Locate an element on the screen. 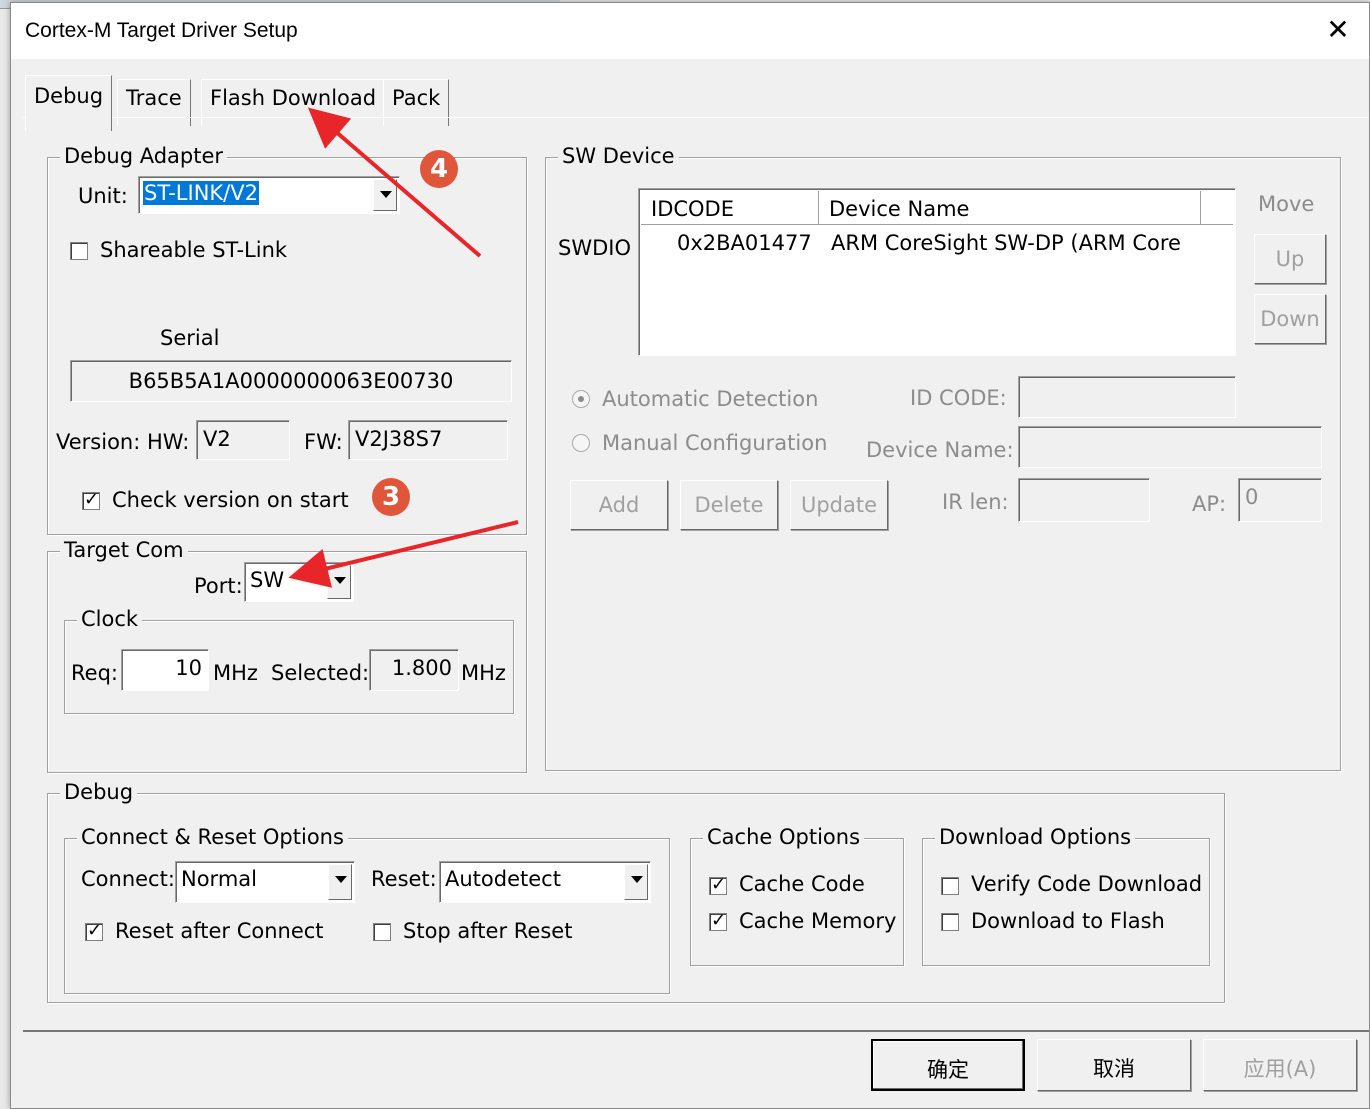 Image resolution: width=1370 pixels, height=1109 pixels. device-name-label: Device Name: is located at coordinates (940, 450).